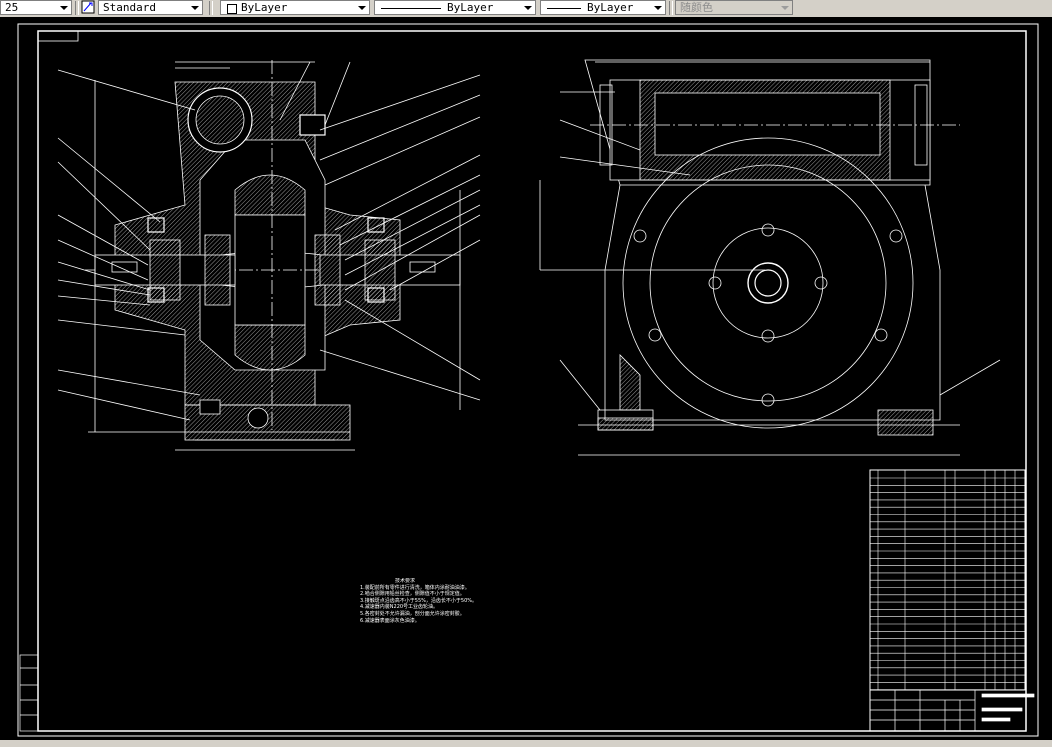 This screenshot has width=1052, height=747. I want to click on layer-value: ByLayer, so click(264, 7).